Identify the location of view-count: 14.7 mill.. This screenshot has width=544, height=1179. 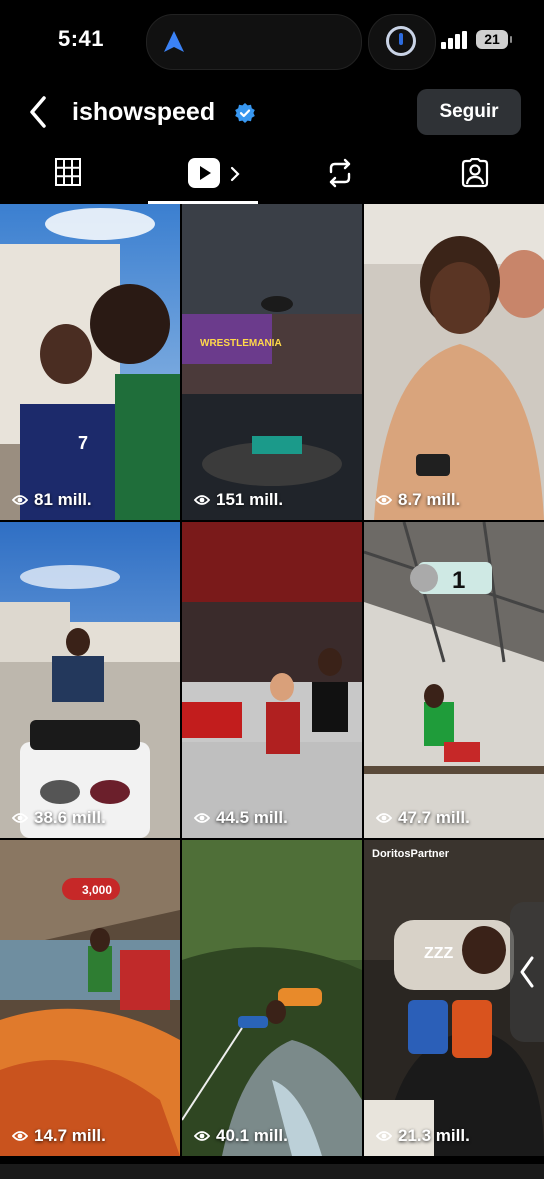
(59, 1136).